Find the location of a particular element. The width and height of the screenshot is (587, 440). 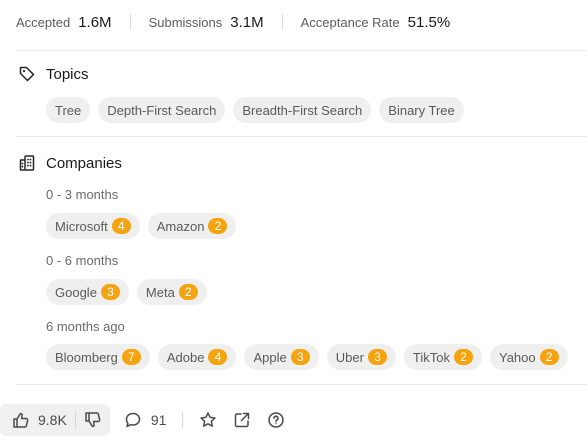

company-chip: Meta 2 is located at coordinates (171, 292).